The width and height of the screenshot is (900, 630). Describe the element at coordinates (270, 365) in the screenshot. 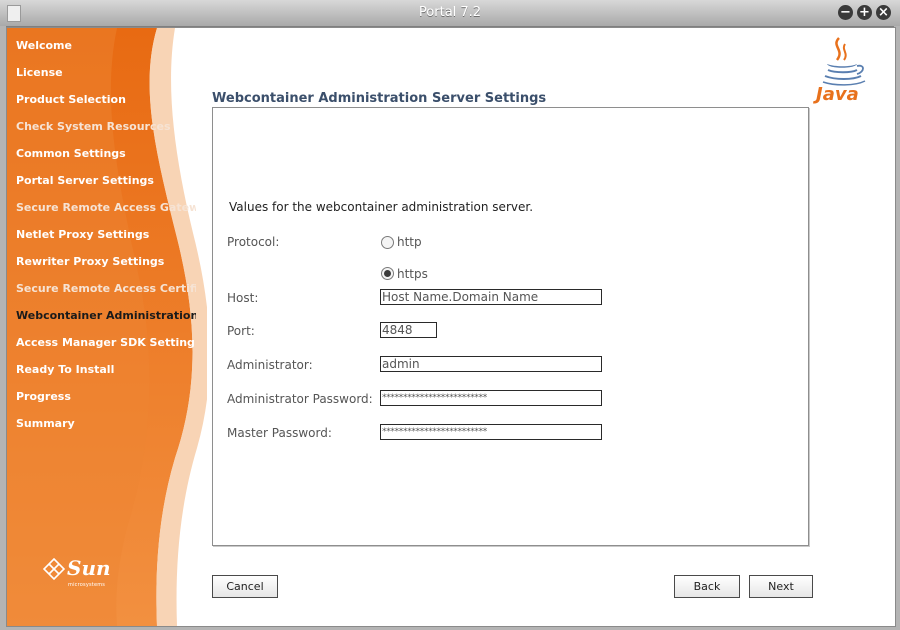

I see `administrator-label: Administrator:` at that location.